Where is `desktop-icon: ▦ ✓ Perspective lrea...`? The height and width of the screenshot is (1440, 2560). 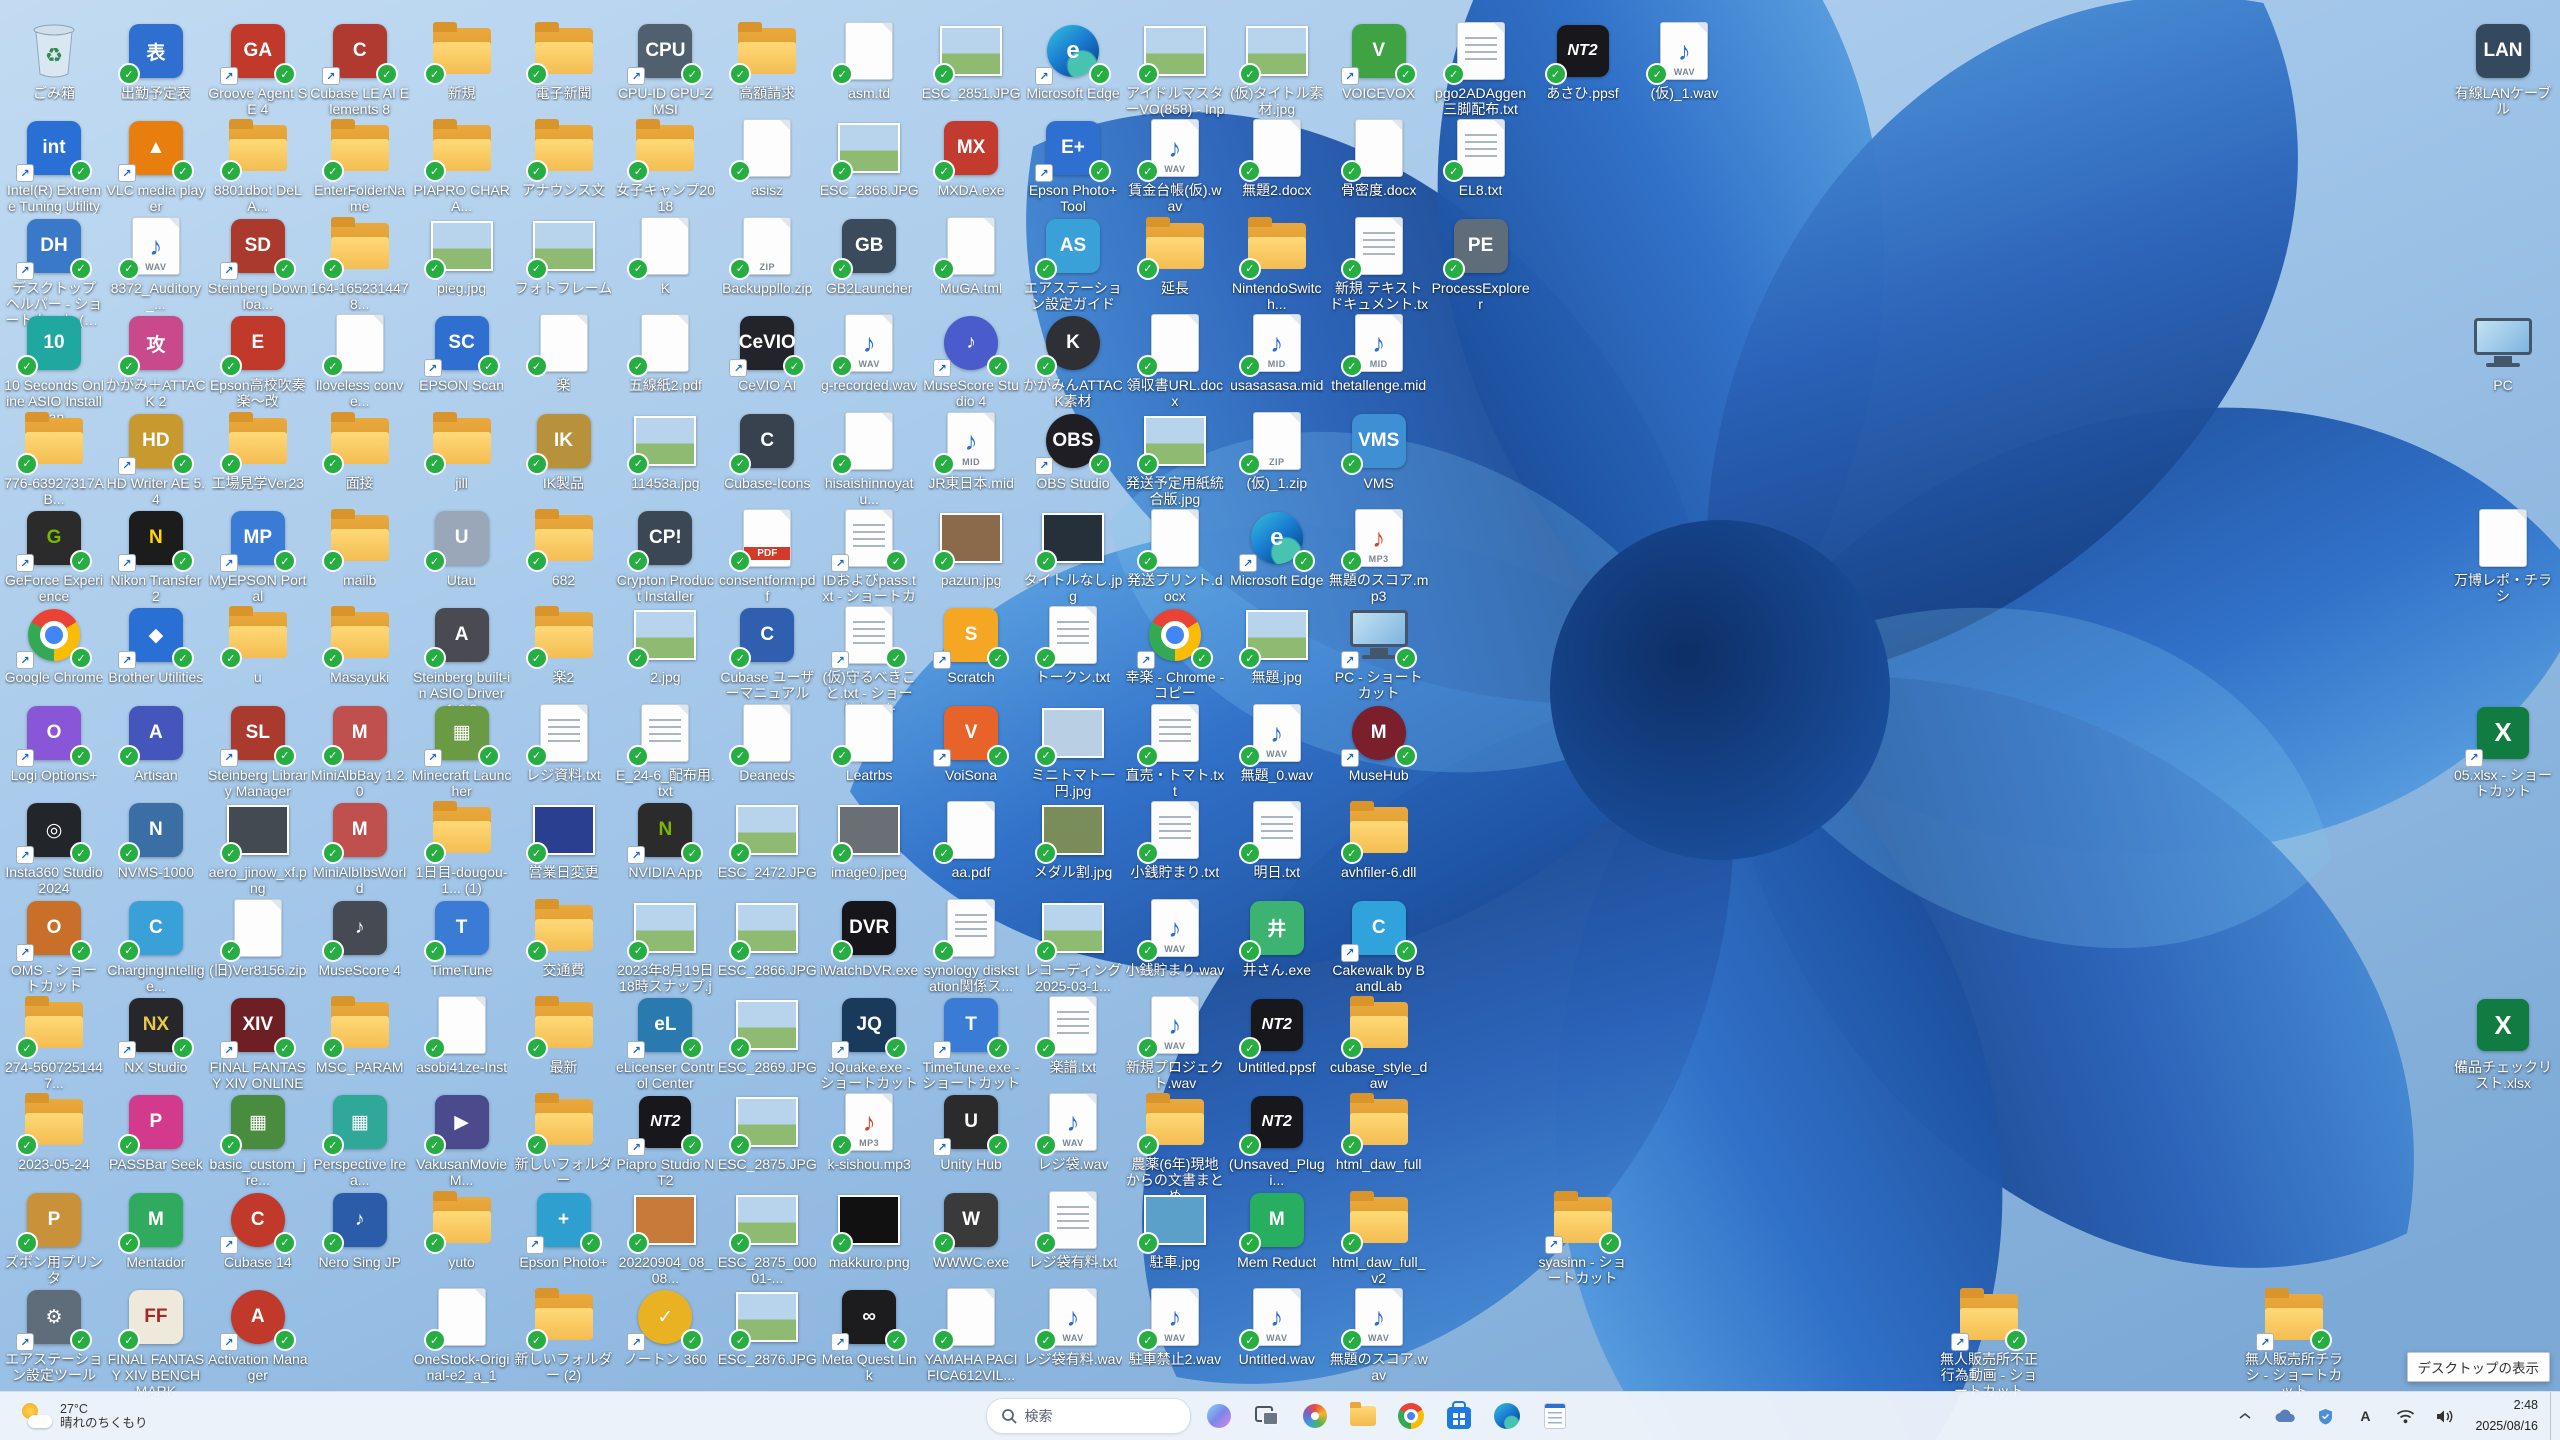 desktop-icon: ▦ ✓ Perspective lrea... is located at coordinates (360, 1139).